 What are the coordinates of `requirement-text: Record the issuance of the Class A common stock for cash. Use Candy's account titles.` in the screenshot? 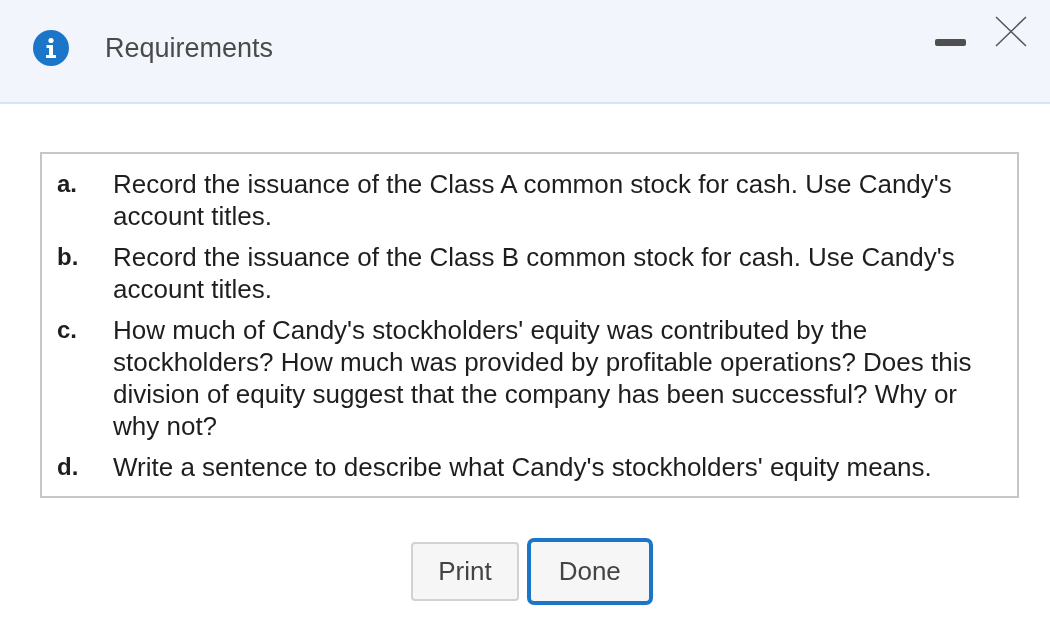 It's located at (533, 200).